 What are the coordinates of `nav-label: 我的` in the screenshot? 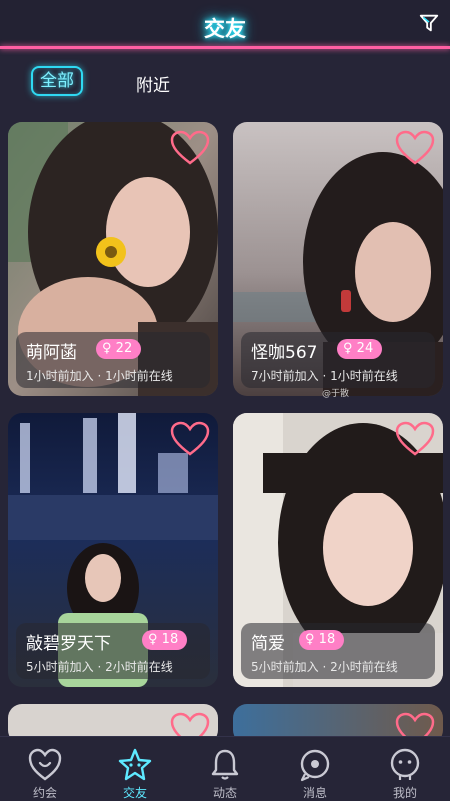 It's located at (404, 793).